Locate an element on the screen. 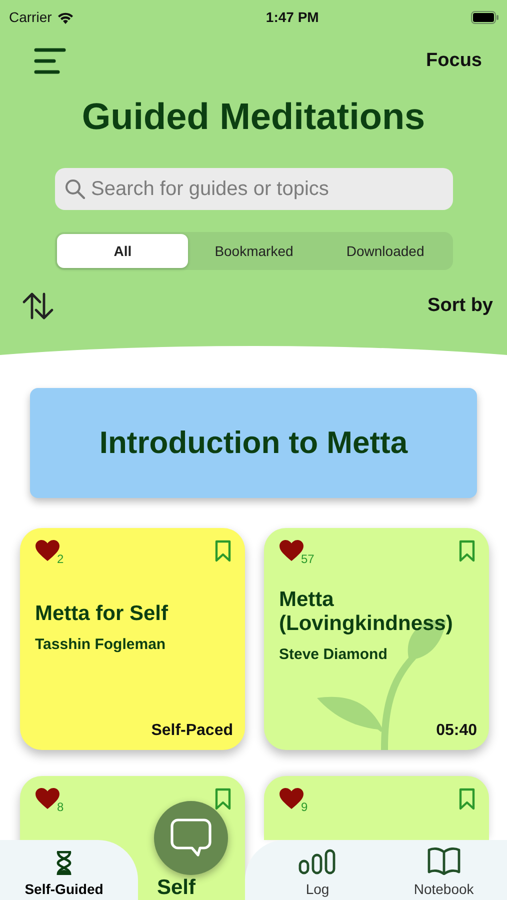 This screenshot has width=507, height=900. menu-icon is located at coordinates (50, 61).